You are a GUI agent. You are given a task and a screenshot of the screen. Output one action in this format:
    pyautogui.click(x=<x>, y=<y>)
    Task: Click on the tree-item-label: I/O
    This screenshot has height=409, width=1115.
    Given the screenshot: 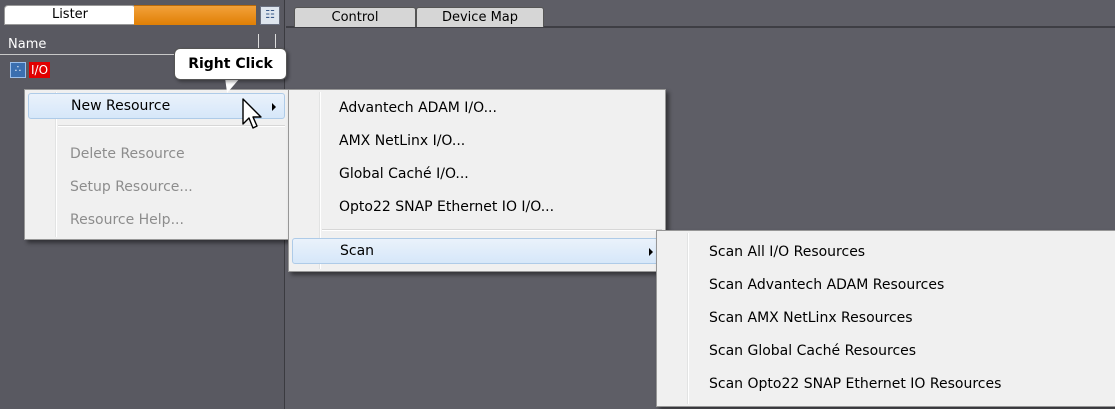 What is the action you would take?
    pyautogui.click(x=40, y=70)
    